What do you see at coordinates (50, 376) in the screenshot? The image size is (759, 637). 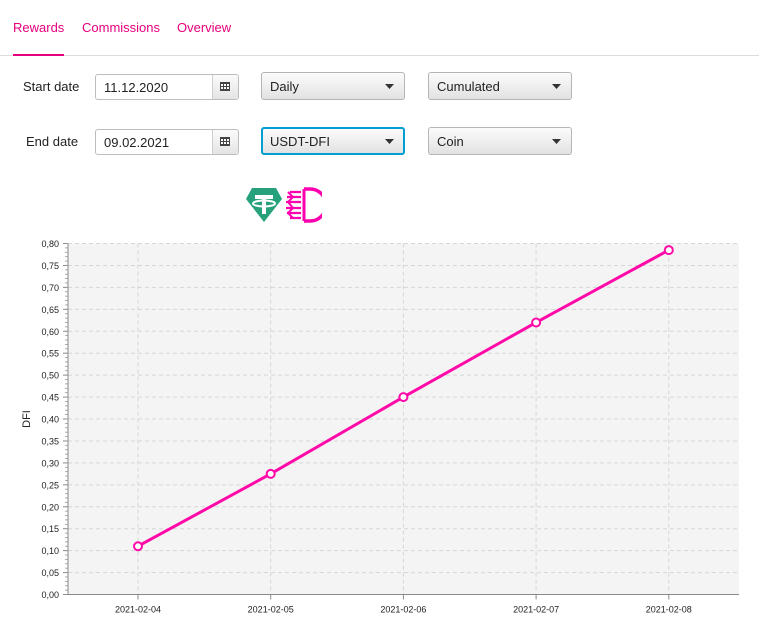 I see `y-tick-label: 0,50` at bounding box center [50, 376].